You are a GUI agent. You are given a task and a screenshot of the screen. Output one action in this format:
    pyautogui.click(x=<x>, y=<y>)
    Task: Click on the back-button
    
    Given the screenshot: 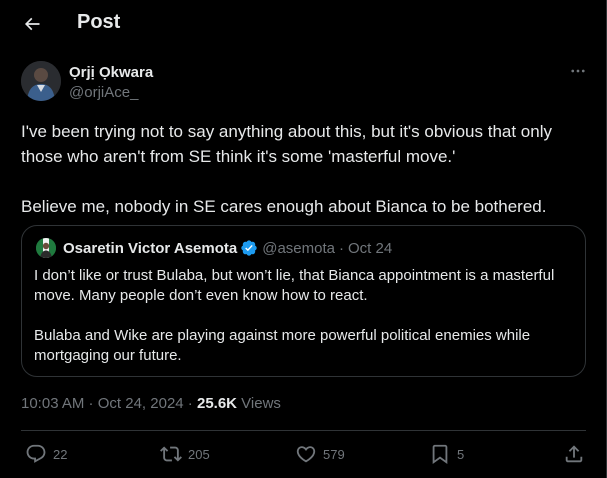 What is the action you would take?
    pyautogui.click(x=32, y=24)
    